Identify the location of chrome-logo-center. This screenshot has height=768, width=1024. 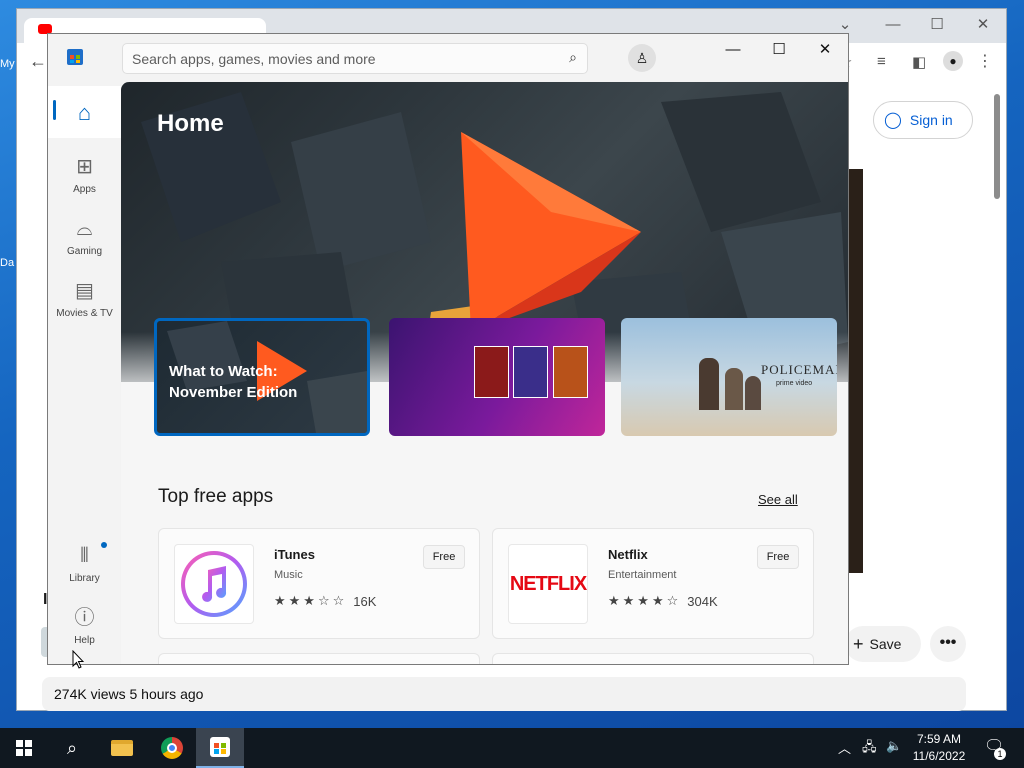
(172, 748).